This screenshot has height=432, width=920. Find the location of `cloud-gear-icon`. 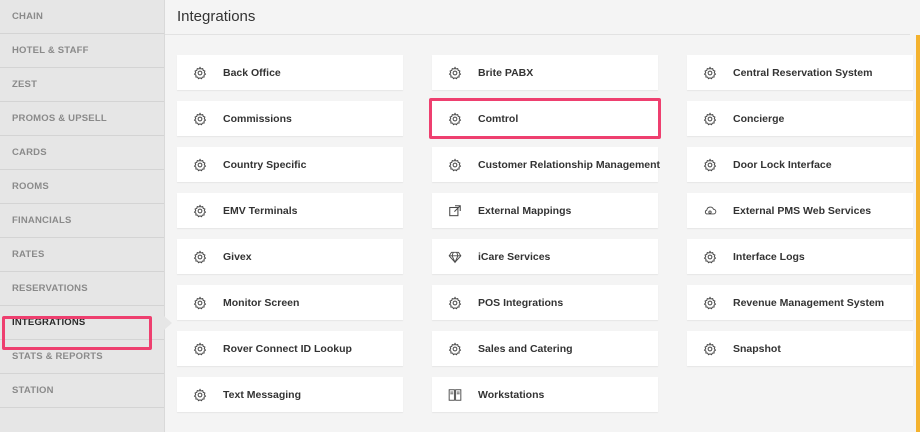

cloud-gear-icon is located at coordinates (710, 211).